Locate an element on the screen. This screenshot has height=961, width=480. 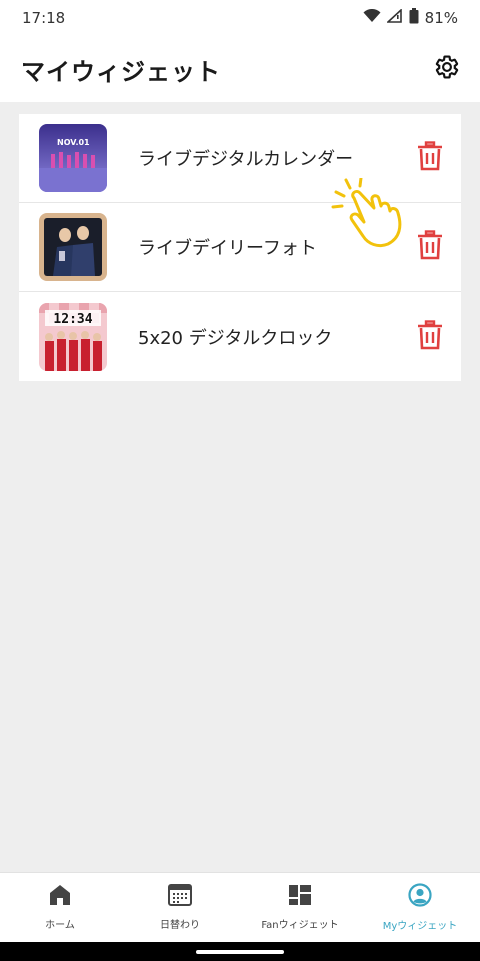
nav-item-daily: 日替わり is located at coordinates (180, 907).